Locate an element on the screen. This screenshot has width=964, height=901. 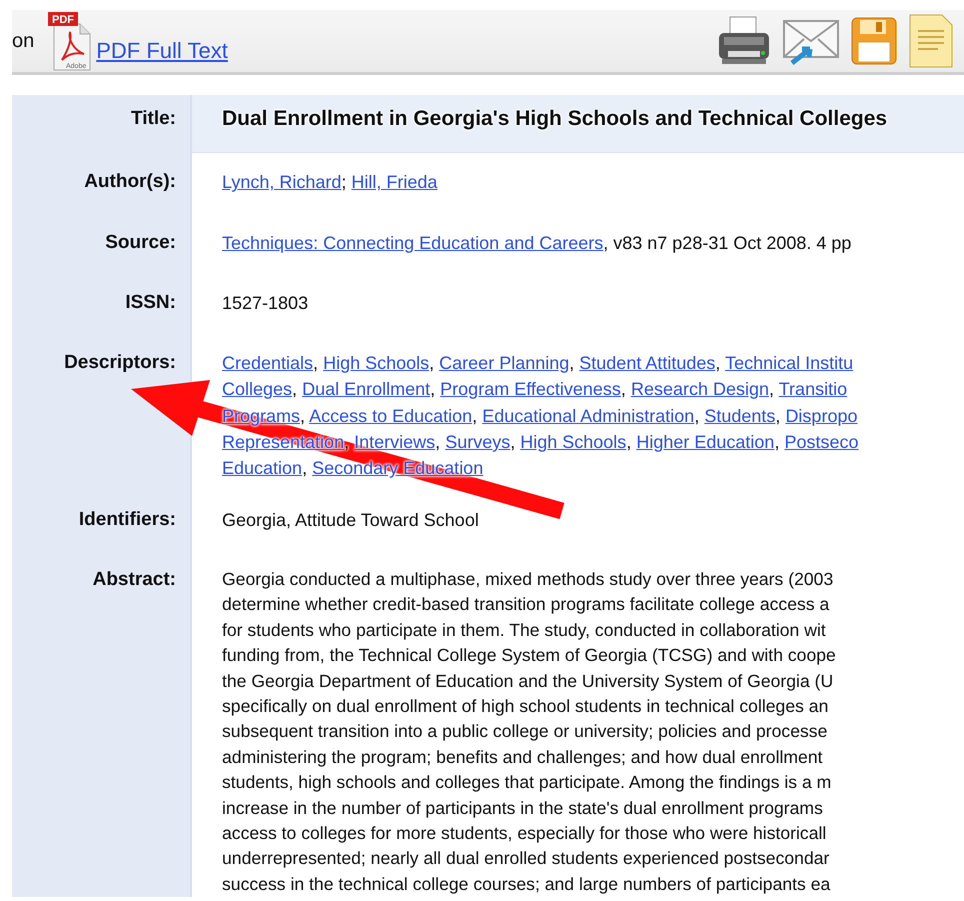
source-link: Techniques: Connecting Education and Careers is located at coordinates (413, 242).